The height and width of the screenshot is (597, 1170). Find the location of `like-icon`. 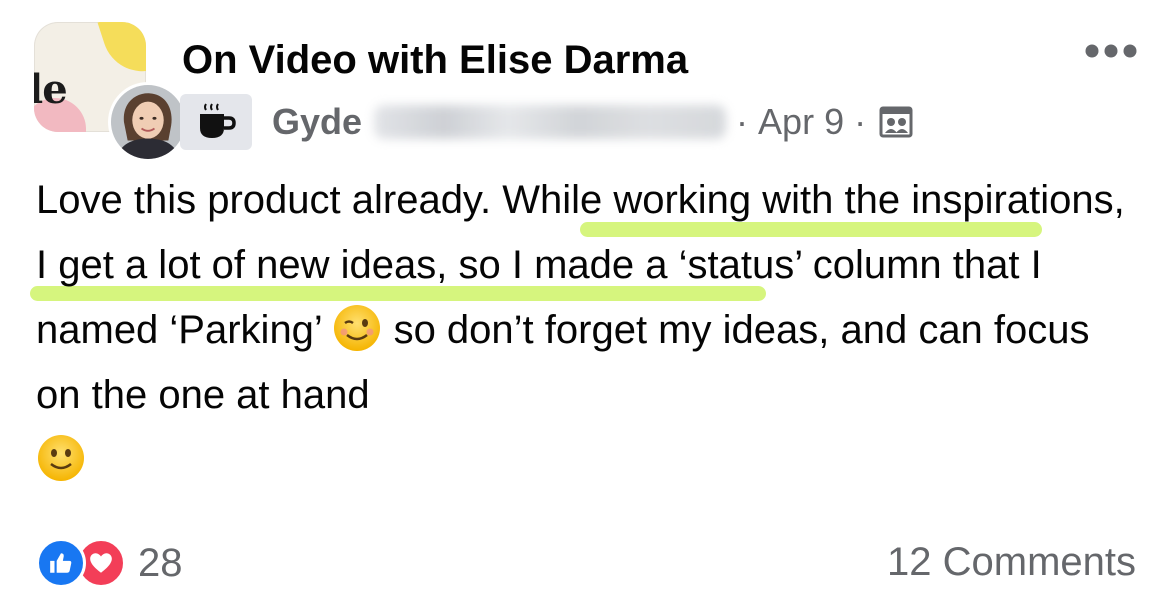

like-icon is located at coordinates (61, 563).